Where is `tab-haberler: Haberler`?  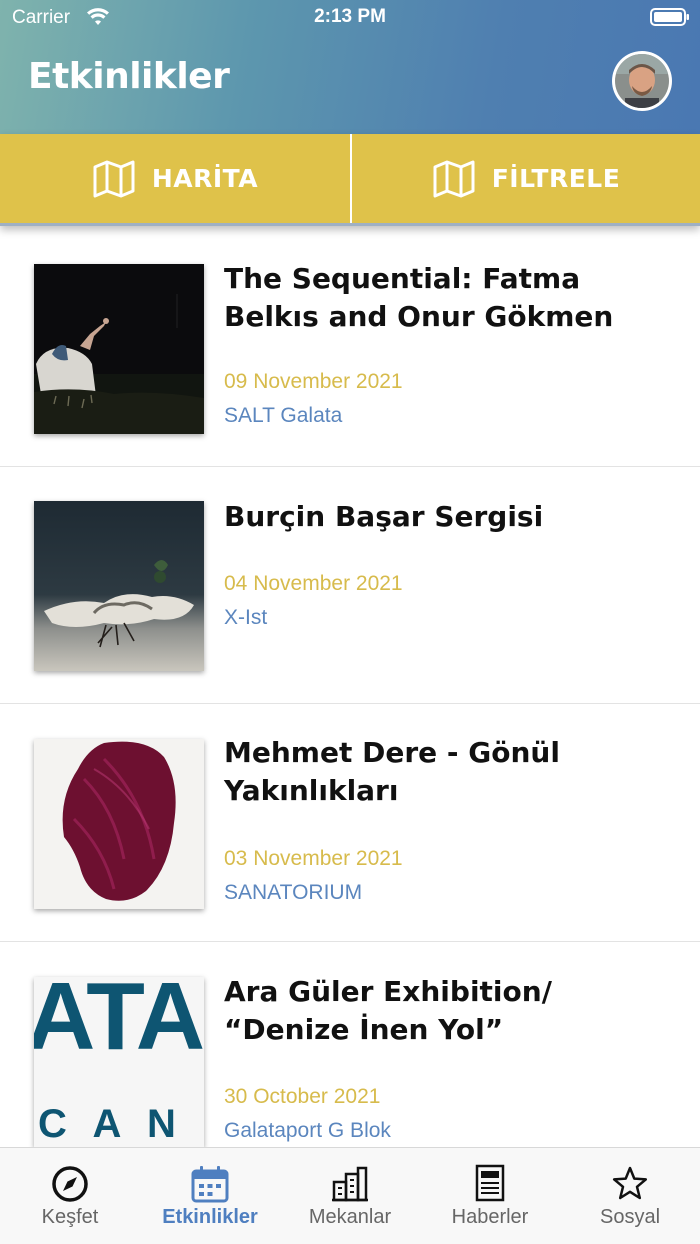 tab-haberler: Haberler is located at coordinates (490, 1196).